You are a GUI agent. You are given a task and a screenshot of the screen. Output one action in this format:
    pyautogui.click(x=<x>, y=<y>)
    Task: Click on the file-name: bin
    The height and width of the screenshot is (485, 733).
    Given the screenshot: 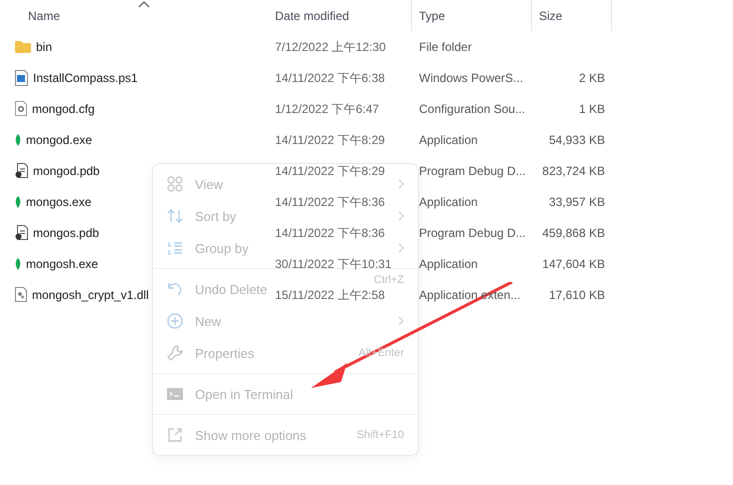 What is the action you would take?
    pyautogui.click(x=44, y=47)
    